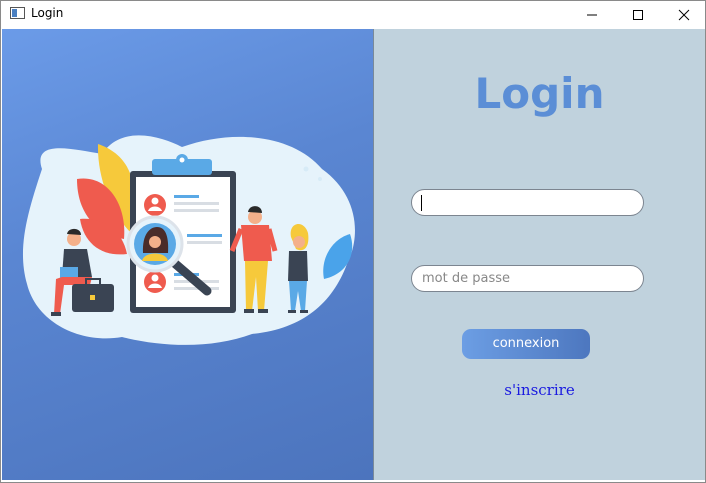  Describe the element at coordinates (527, 202) in the screenshot. I see `username-field` at that location.